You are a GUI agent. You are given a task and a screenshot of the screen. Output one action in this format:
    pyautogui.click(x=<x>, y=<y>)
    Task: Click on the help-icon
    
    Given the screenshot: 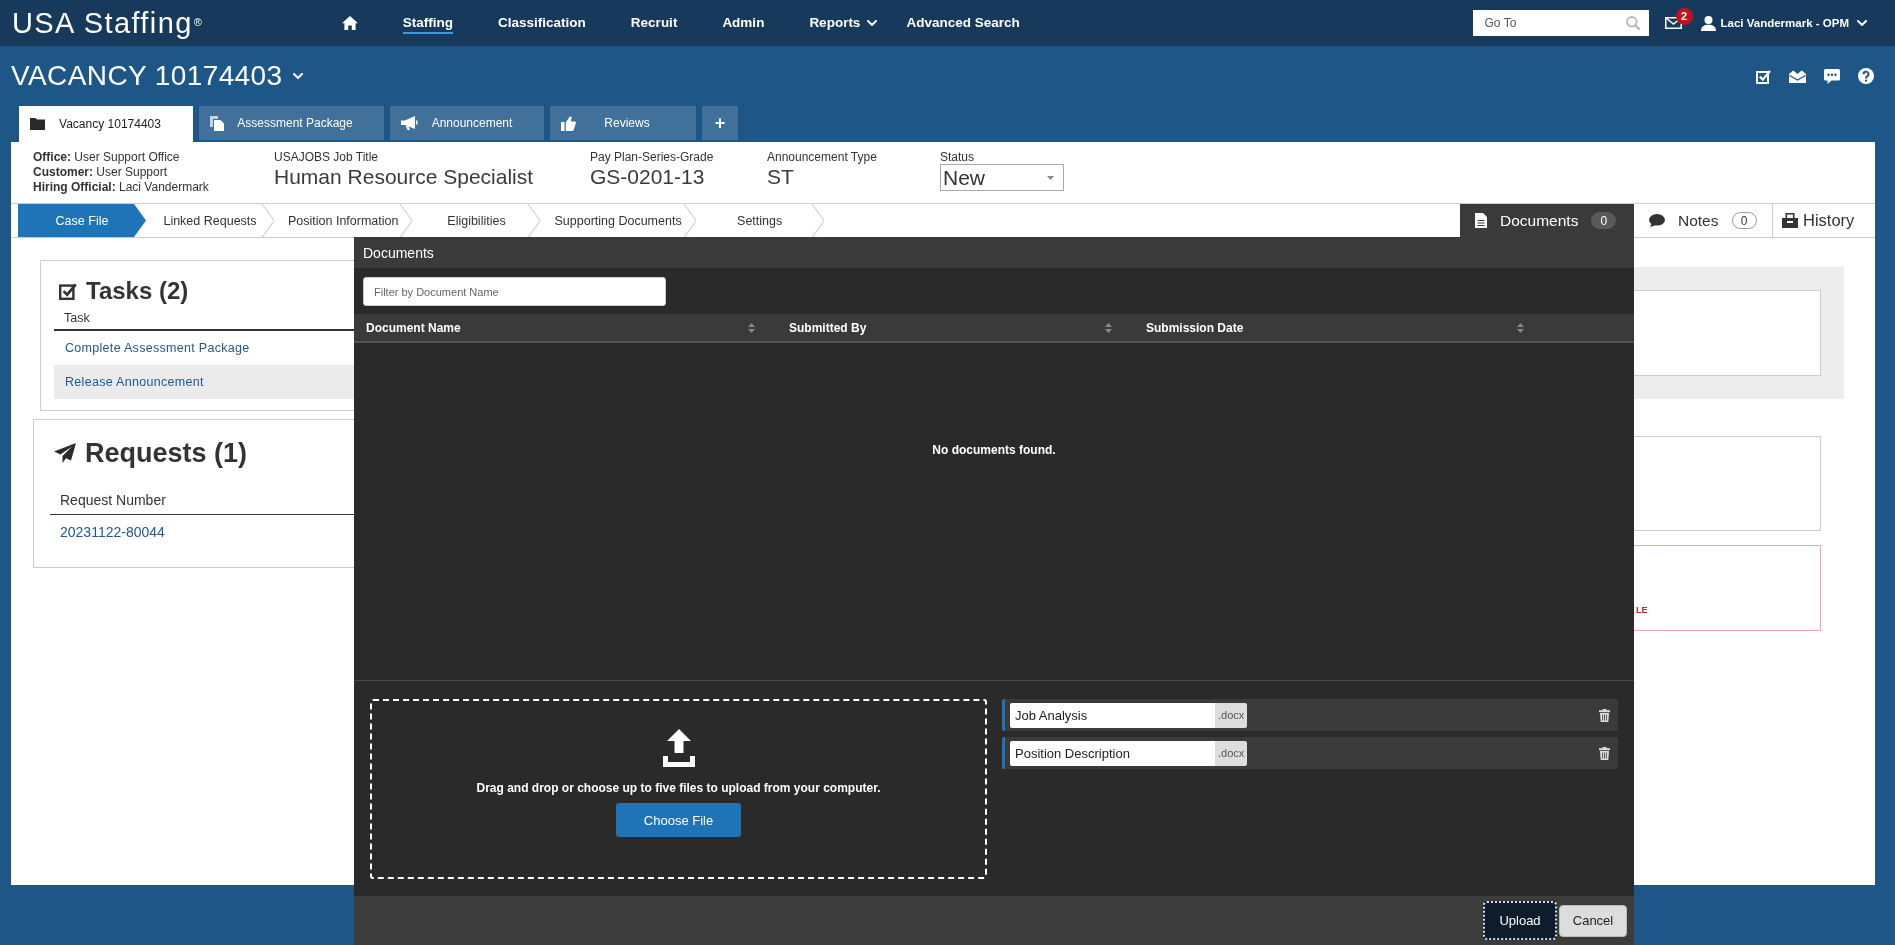 What is the action you would take?
    pyautogui.click(x=1866, y=76)
    